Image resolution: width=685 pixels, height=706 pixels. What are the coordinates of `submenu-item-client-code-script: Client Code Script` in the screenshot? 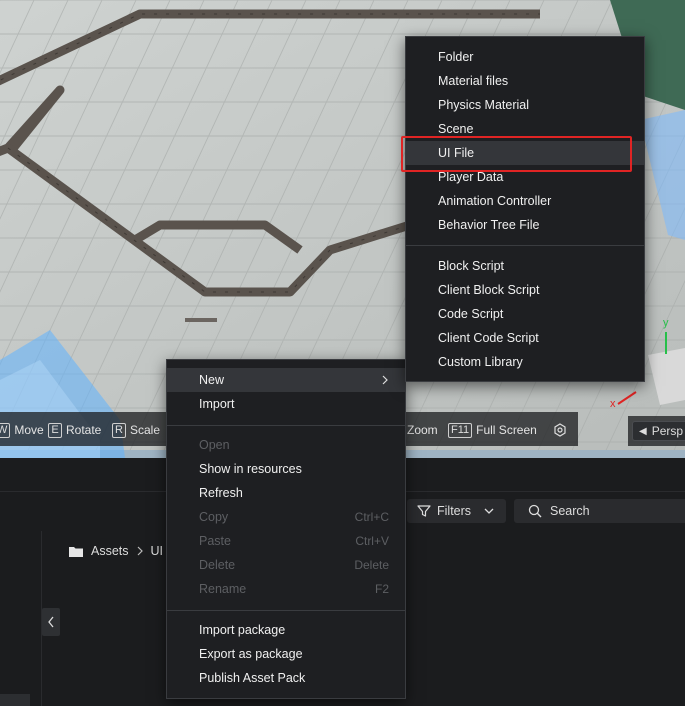 It's located at (525, 338).